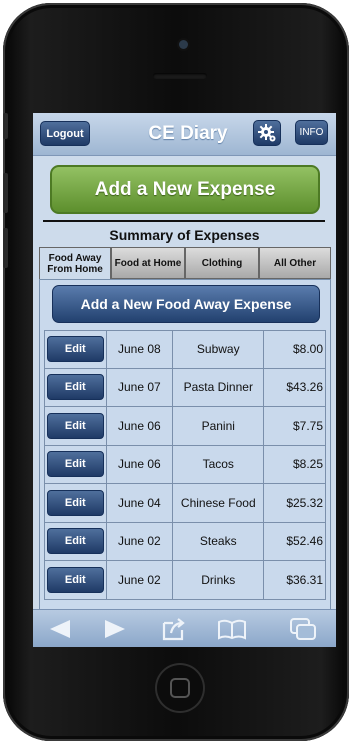 The height and width of the screenshot is (744, 353). I want to click on app-title: CE Diary, so click(188, 133).